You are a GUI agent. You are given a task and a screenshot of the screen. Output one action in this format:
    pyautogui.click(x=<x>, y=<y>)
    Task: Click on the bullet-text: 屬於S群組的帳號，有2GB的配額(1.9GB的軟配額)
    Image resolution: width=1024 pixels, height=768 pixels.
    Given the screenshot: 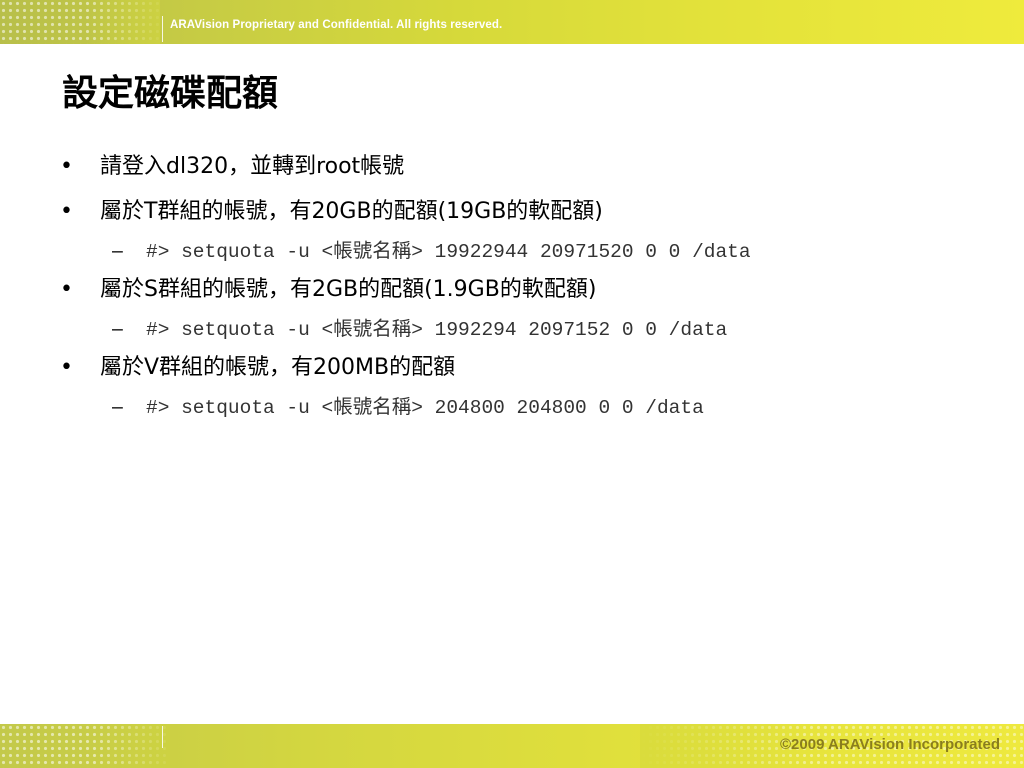 What is the action you would take?
    pyautogui.click(x=348, y=289)
    